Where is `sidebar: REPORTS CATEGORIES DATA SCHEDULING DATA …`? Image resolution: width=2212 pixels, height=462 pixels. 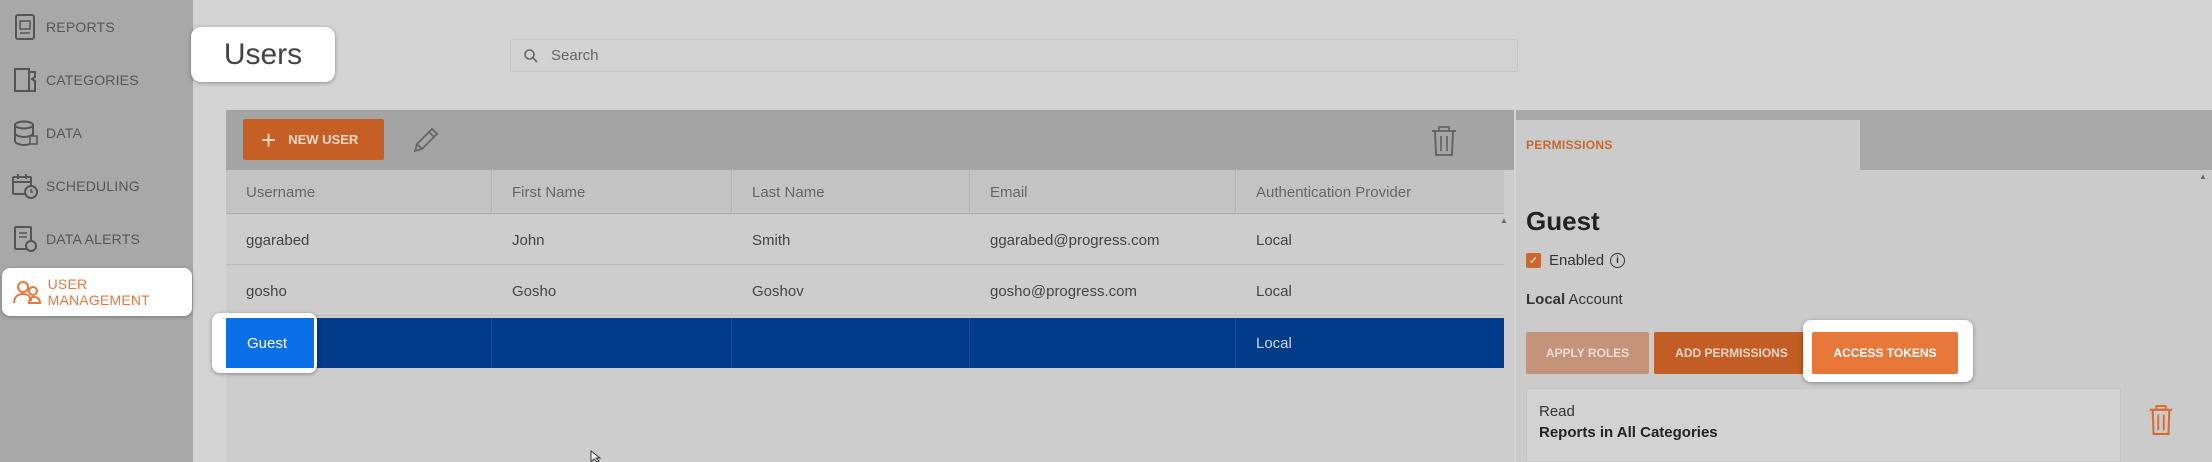
sidebar: REPORTS CATEGORIES DATA SCHEDULING DATA … is located at coordinates (96, 231).